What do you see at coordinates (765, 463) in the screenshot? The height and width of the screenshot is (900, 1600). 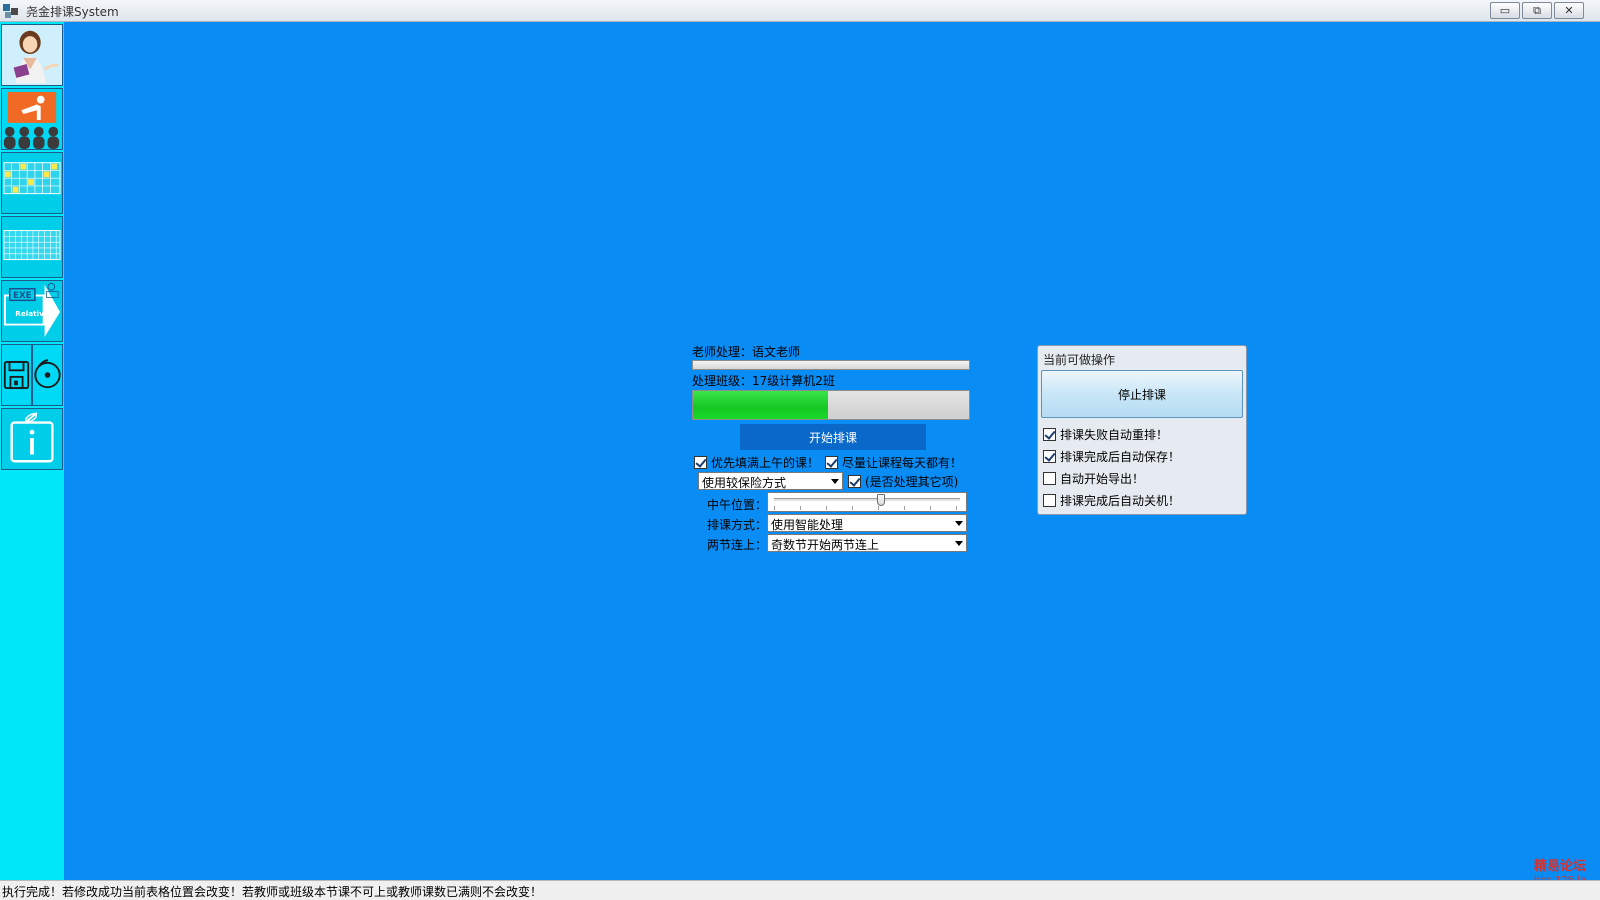 I see `morning-first-label: 优先填满上午的课！` at bounding box center [765, 463].